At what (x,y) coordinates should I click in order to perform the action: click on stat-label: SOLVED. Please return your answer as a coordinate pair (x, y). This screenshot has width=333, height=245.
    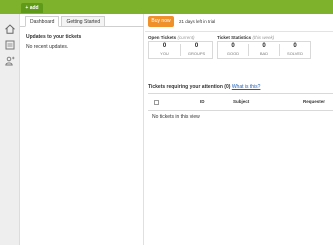
    Looking at the image, I should click on (295, 53).